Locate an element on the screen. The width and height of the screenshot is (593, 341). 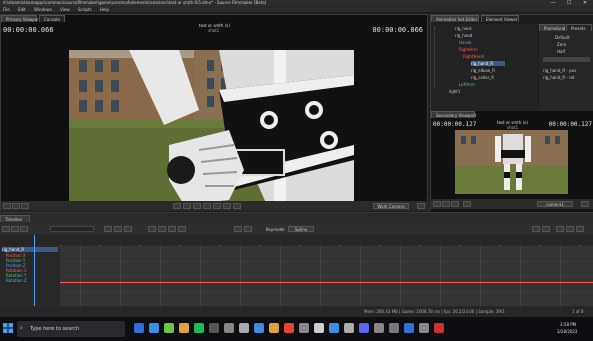
tree-item: Hands is located at coordinates (465, 42).